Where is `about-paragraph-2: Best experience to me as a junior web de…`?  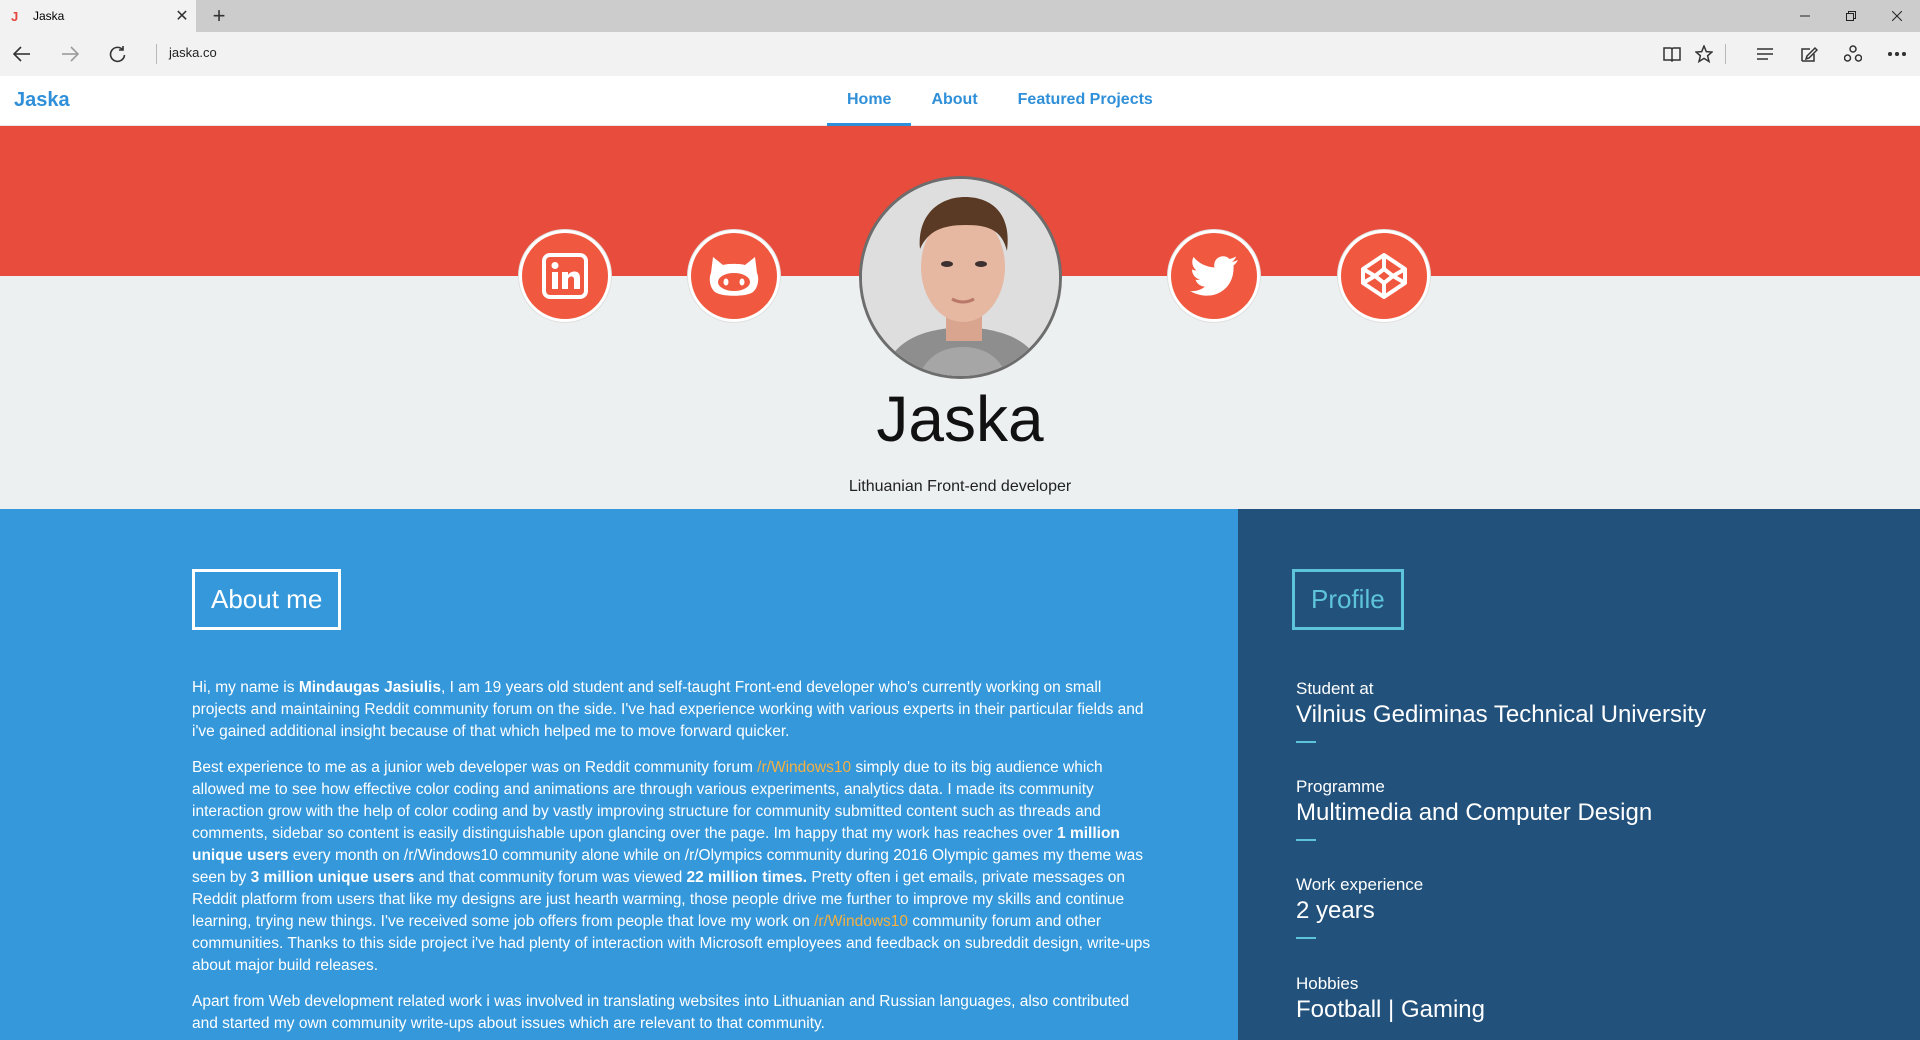 about-paragraph-2: Best experience to me as a junior web de… is located at coordinates (671, 866).